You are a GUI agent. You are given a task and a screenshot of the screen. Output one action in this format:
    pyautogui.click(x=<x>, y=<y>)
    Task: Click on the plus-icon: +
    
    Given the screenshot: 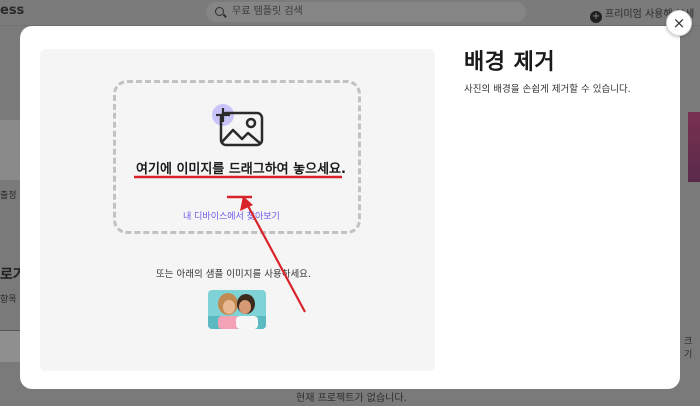 What is the action you would take?
    pyautogui.click(x=596, y=17)
    